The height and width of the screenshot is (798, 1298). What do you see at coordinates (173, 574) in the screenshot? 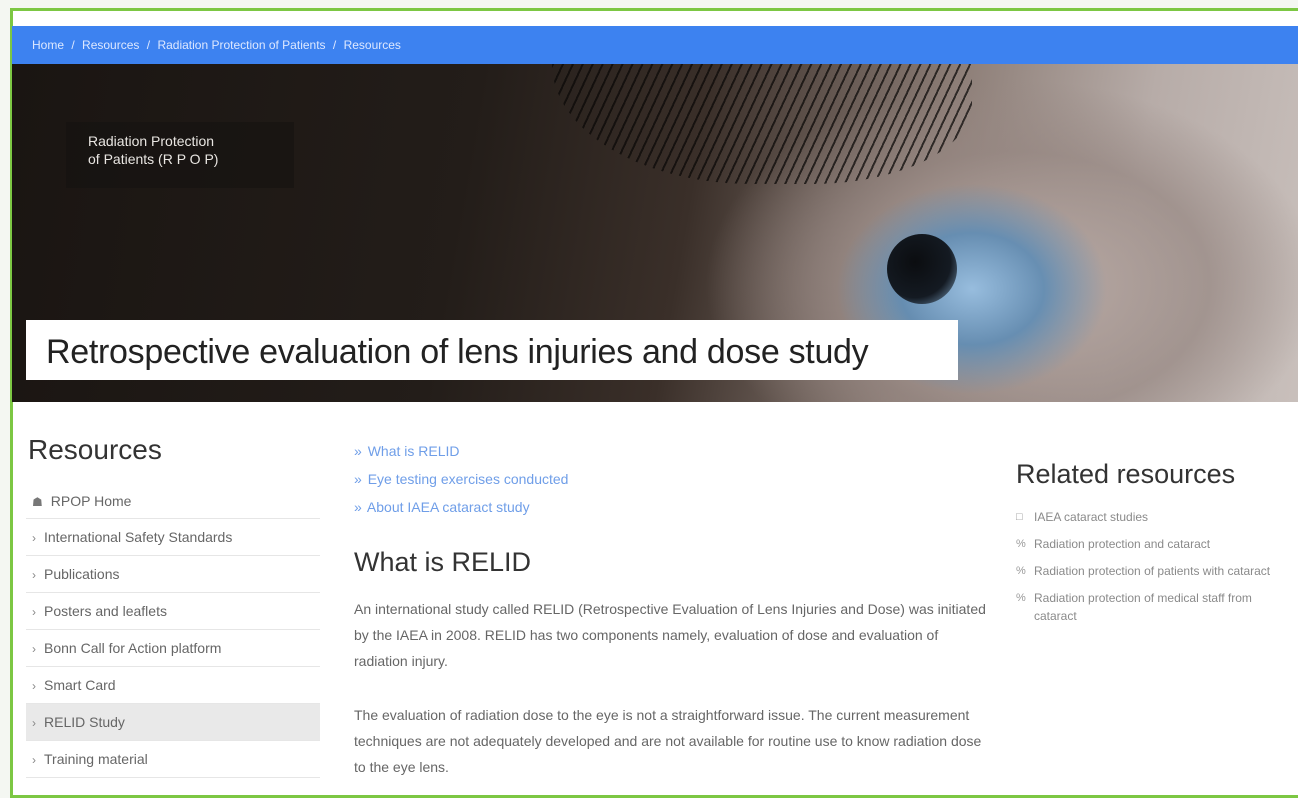
I see `sidebar-item-publications: › Publications` at bounding box center [173, 574].